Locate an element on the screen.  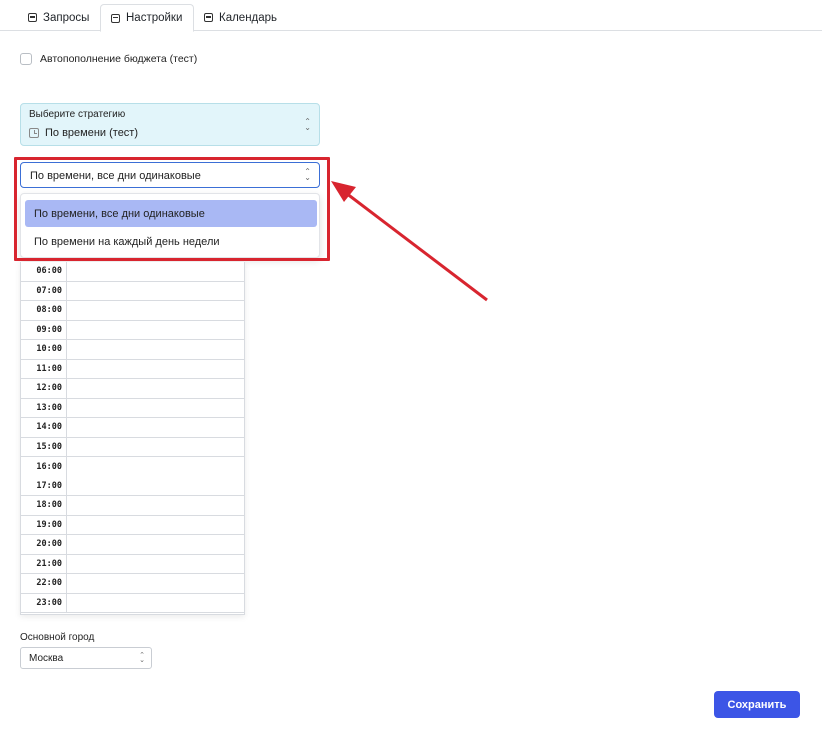
hour-label: 21:00 is located at coordinates (44, 563).